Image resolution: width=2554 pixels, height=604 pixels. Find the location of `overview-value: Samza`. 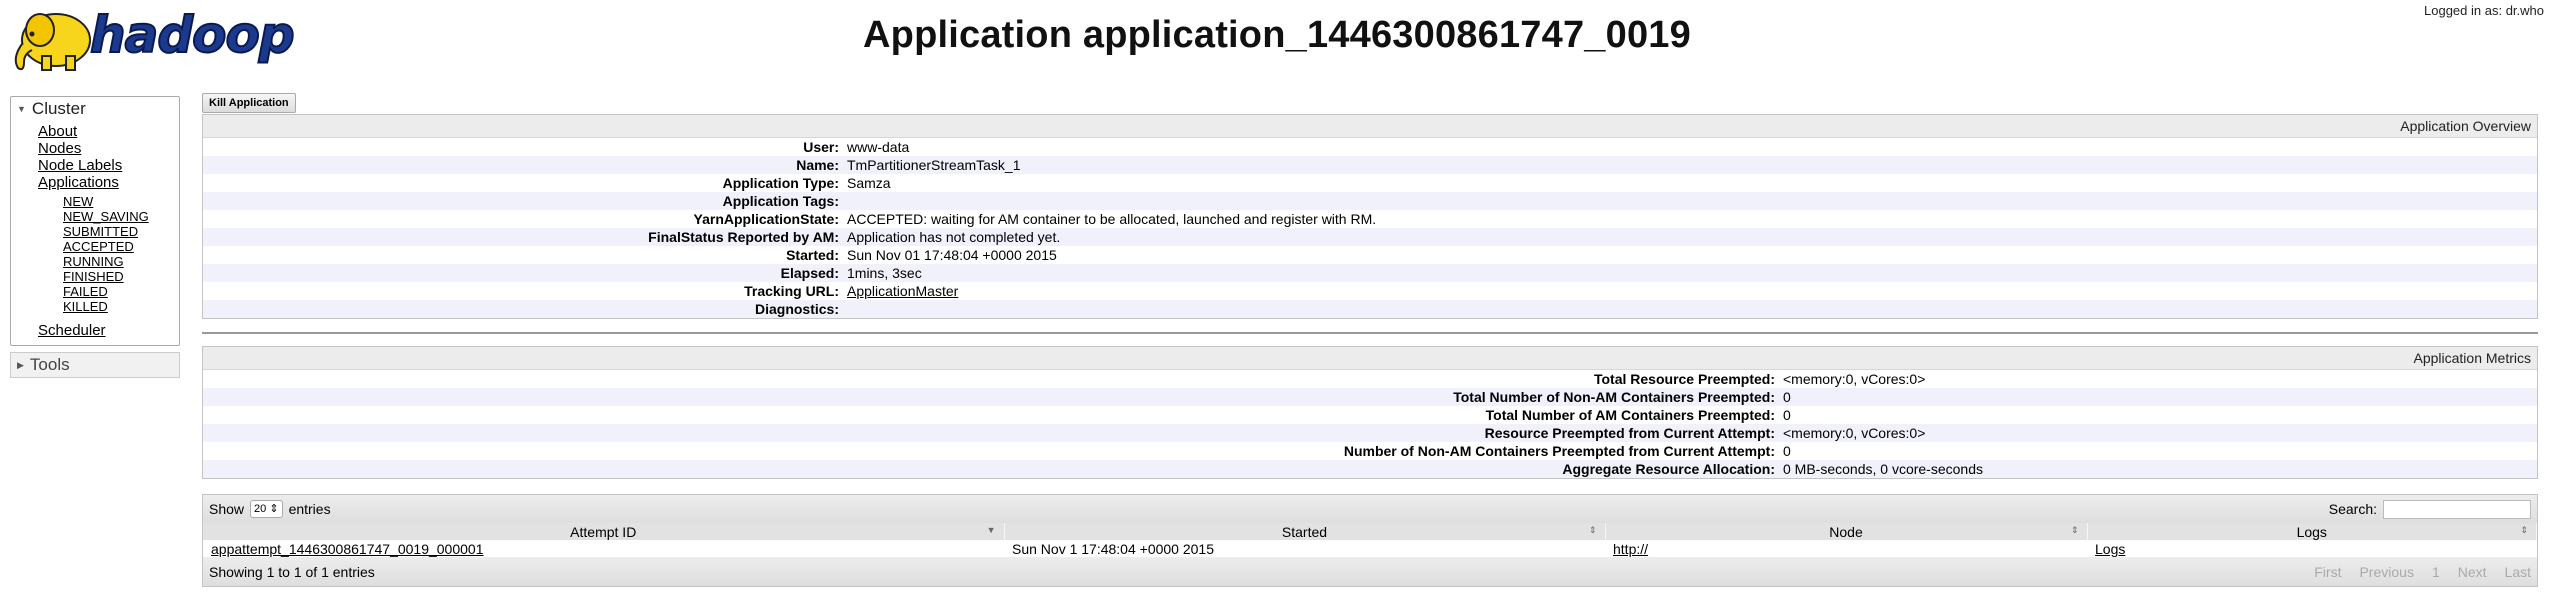

overview-value: Samza is located at coordinates (869, 183).